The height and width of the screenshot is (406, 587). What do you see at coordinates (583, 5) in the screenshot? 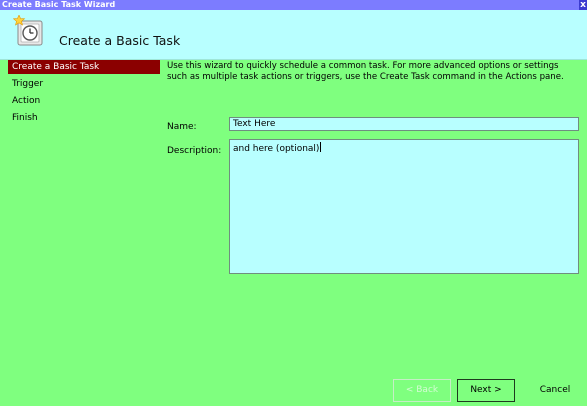
I see `close-button: x` at bounding box center [583, 5].